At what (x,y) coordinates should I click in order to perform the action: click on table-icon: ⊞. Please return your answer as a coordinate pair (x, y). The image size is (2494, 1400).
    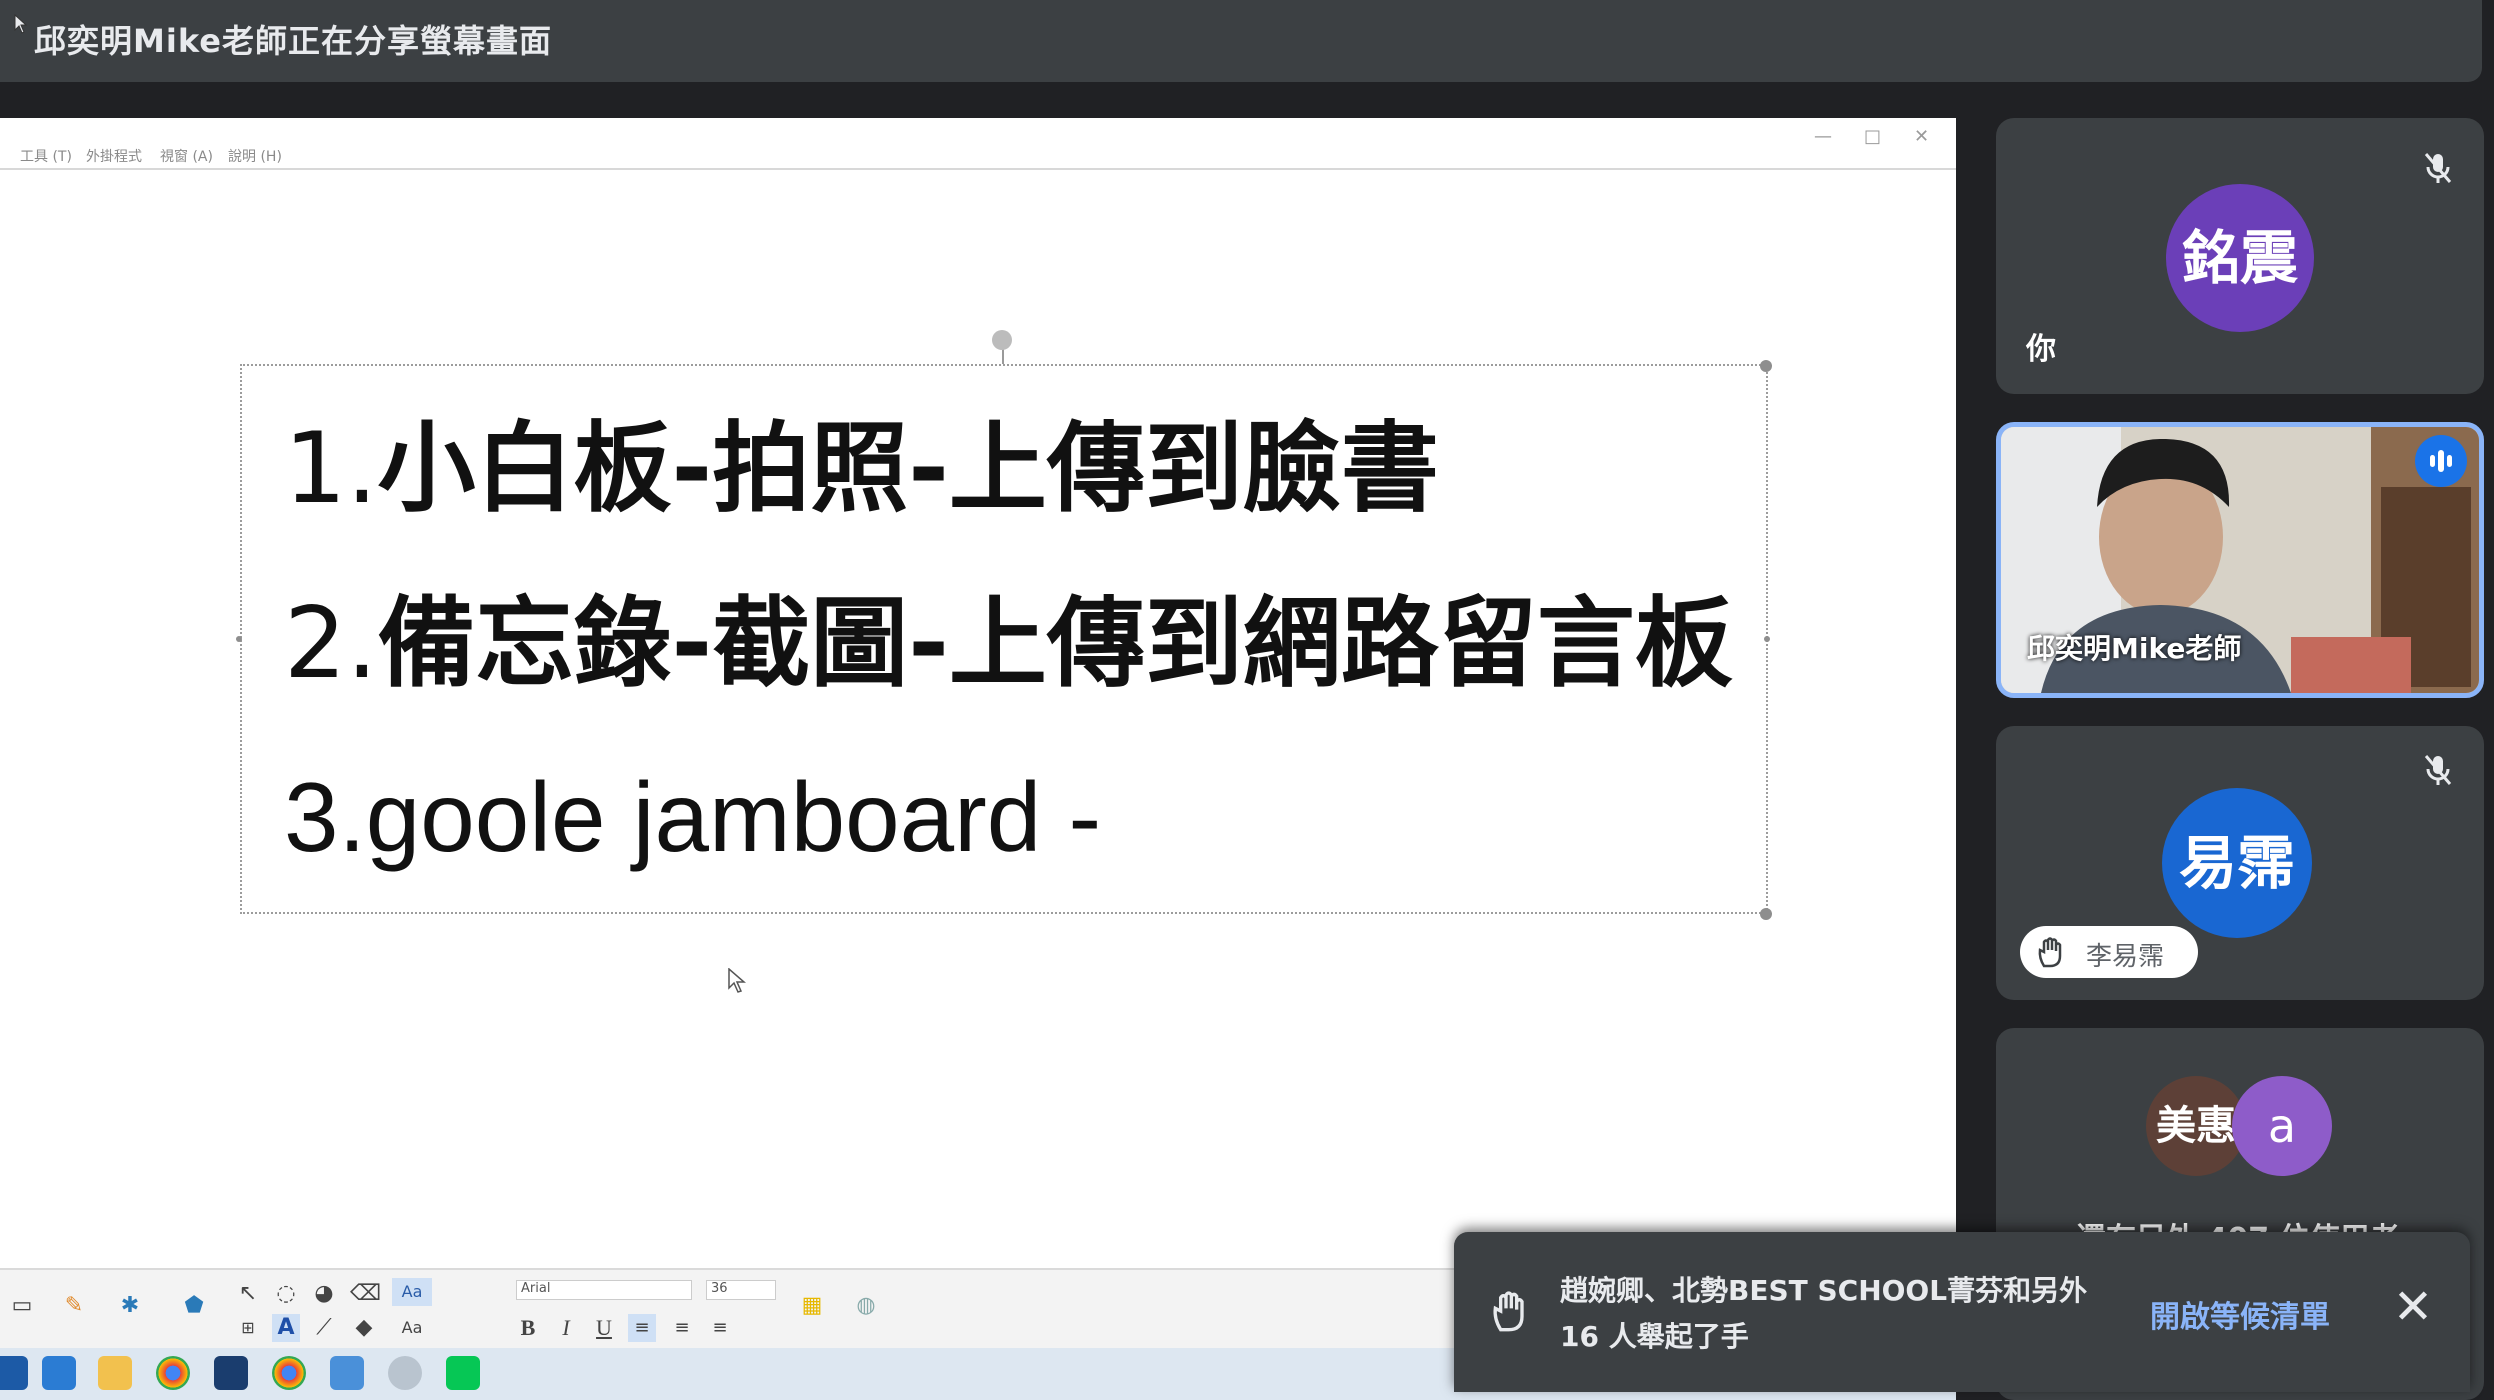
    Looking at the image, I should click on (248, 1328).